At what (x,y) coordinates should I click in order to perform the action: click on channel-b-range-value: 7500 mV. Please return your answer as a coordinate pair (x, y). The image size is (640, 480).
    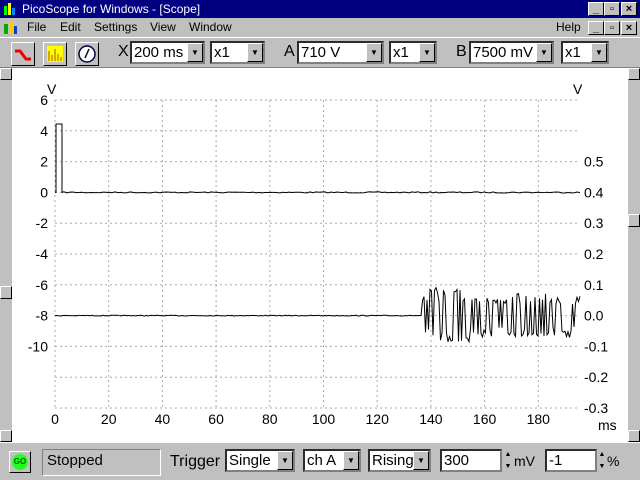
    Looking at the image, I should click on (503, 52).